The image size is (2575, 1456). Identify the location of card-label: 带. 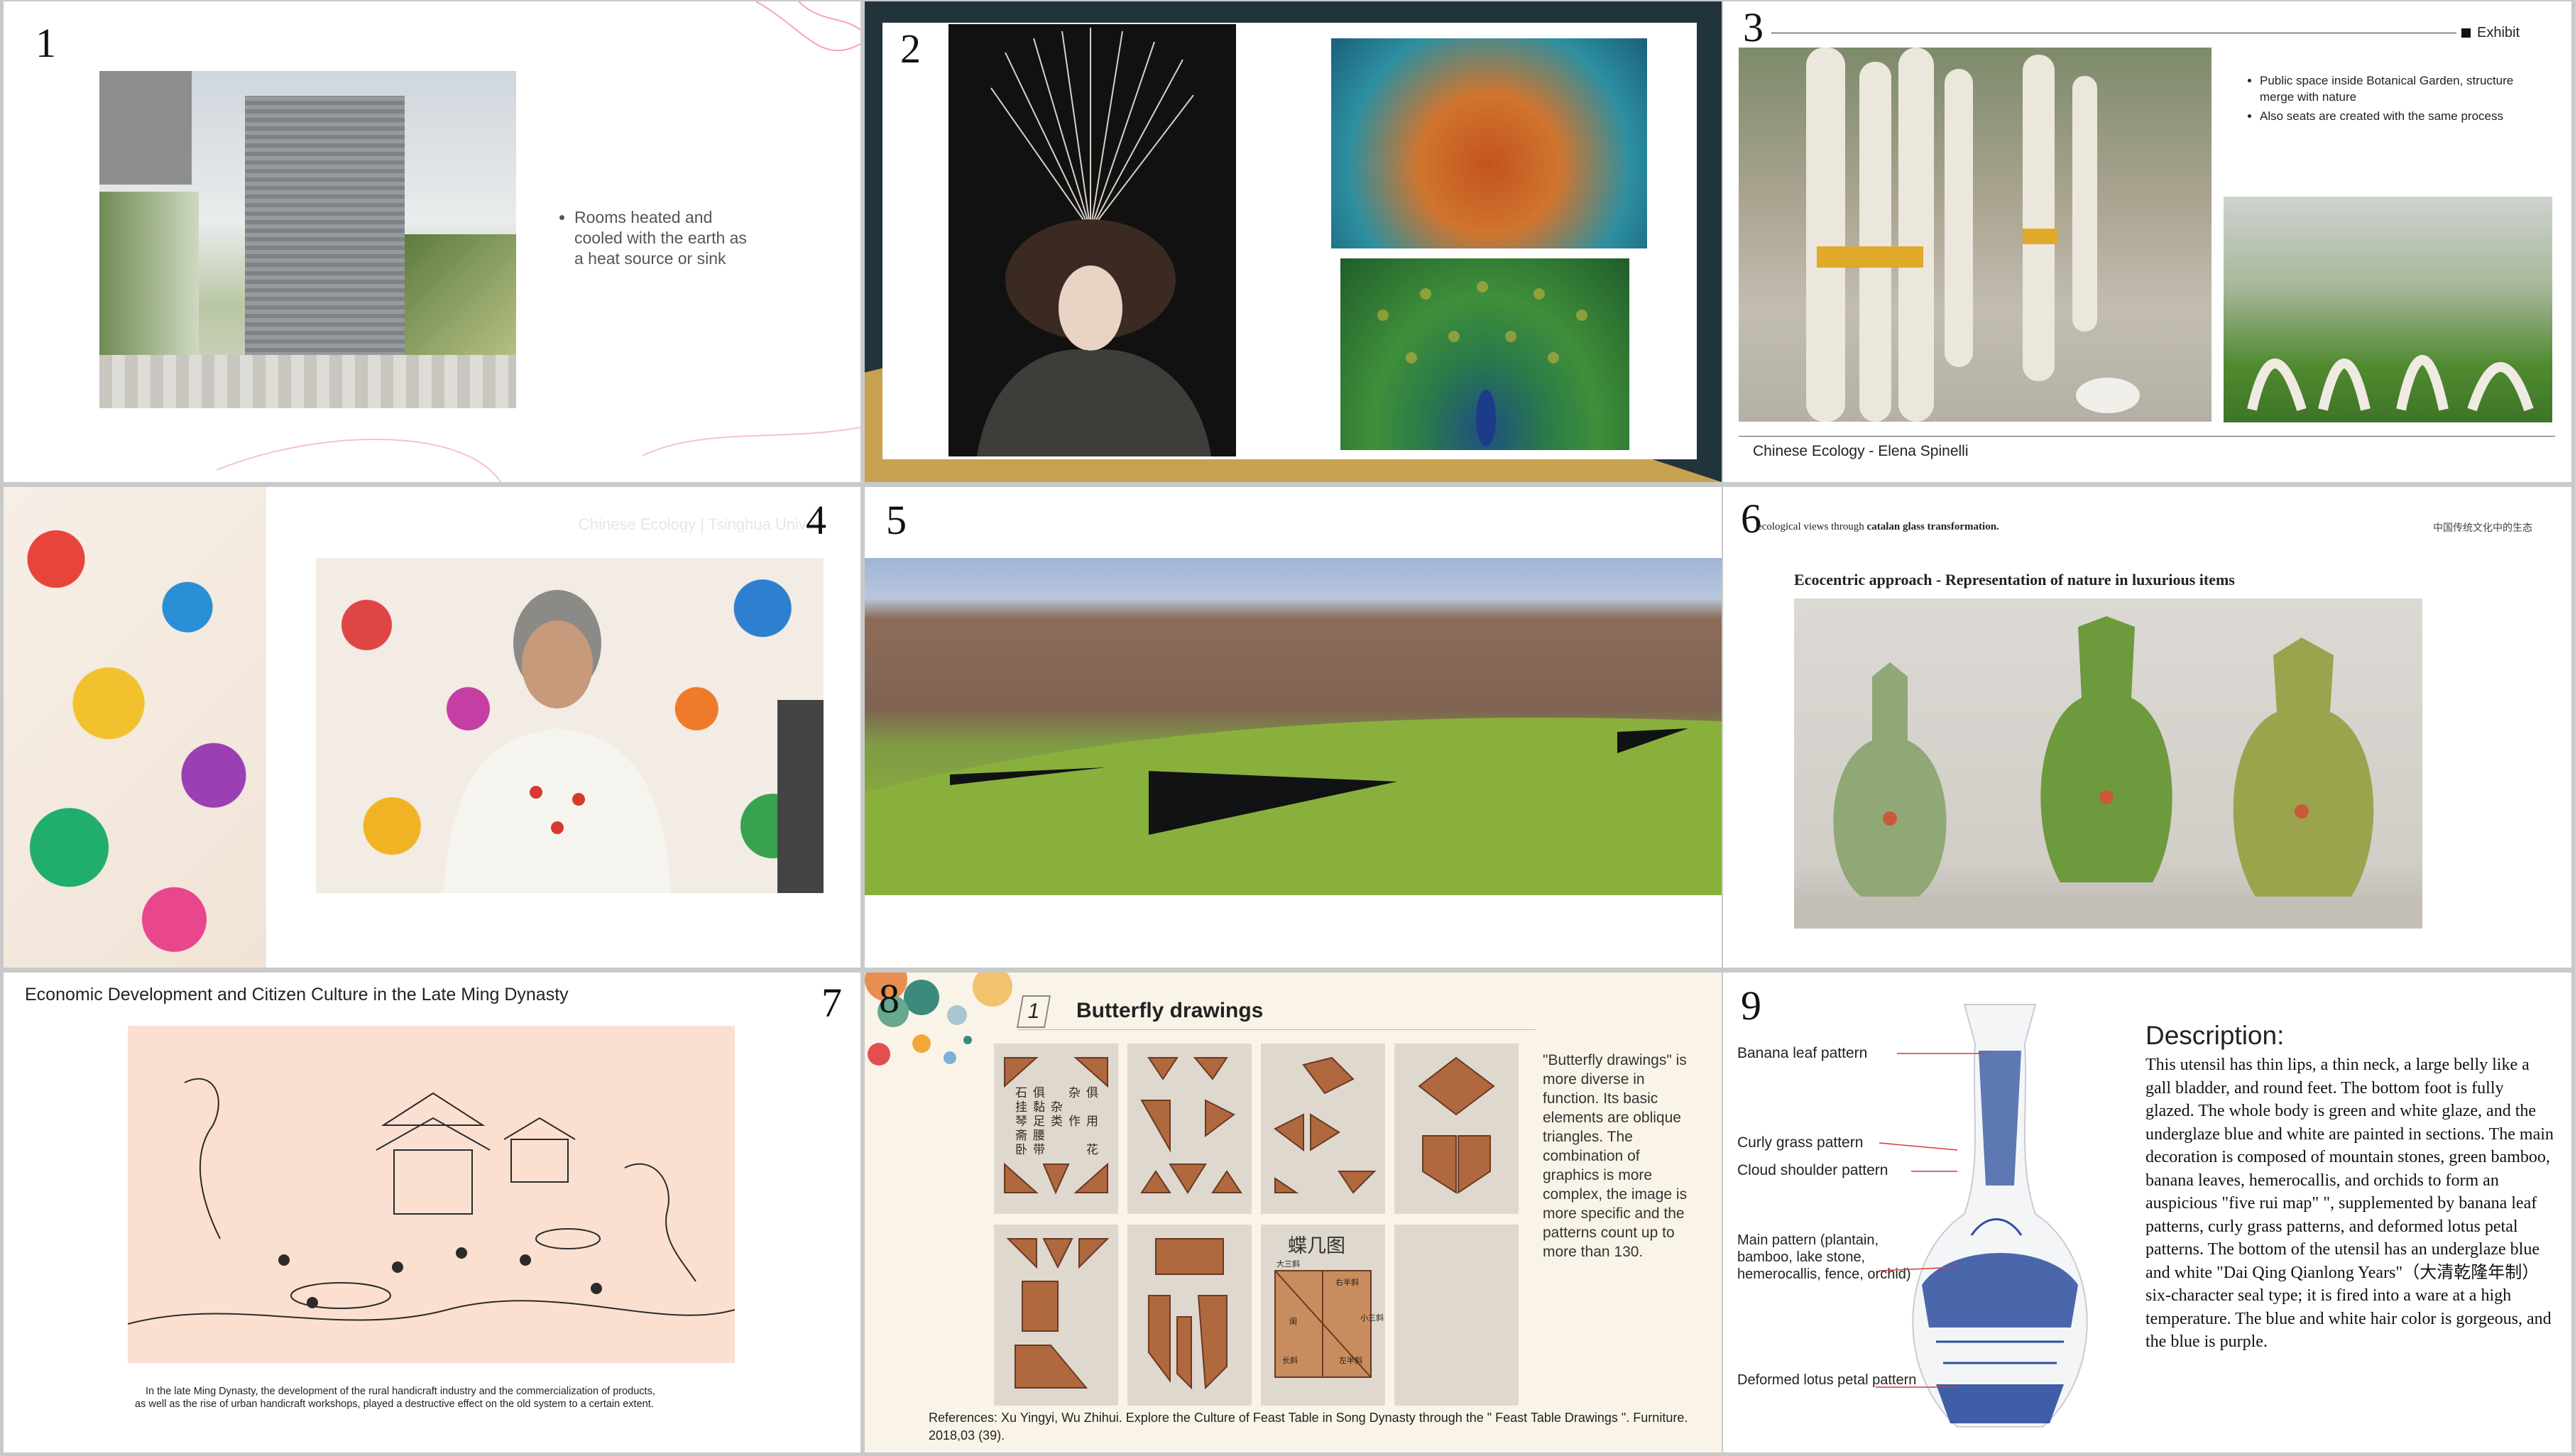
(1039, 1149).